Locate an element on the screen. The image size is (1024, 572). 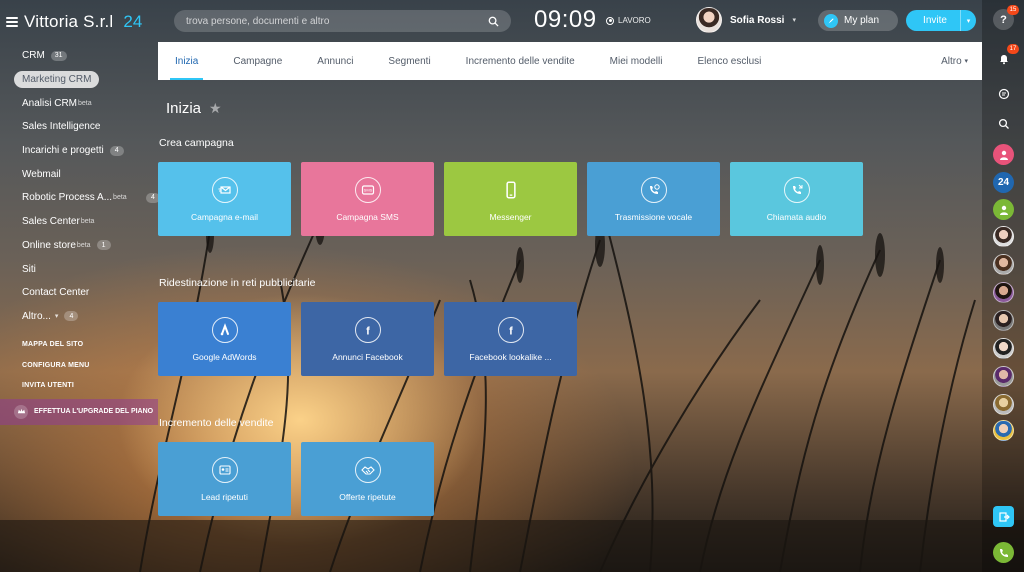
bitrix24-label: 24 is located at coordinates (1003, 182).